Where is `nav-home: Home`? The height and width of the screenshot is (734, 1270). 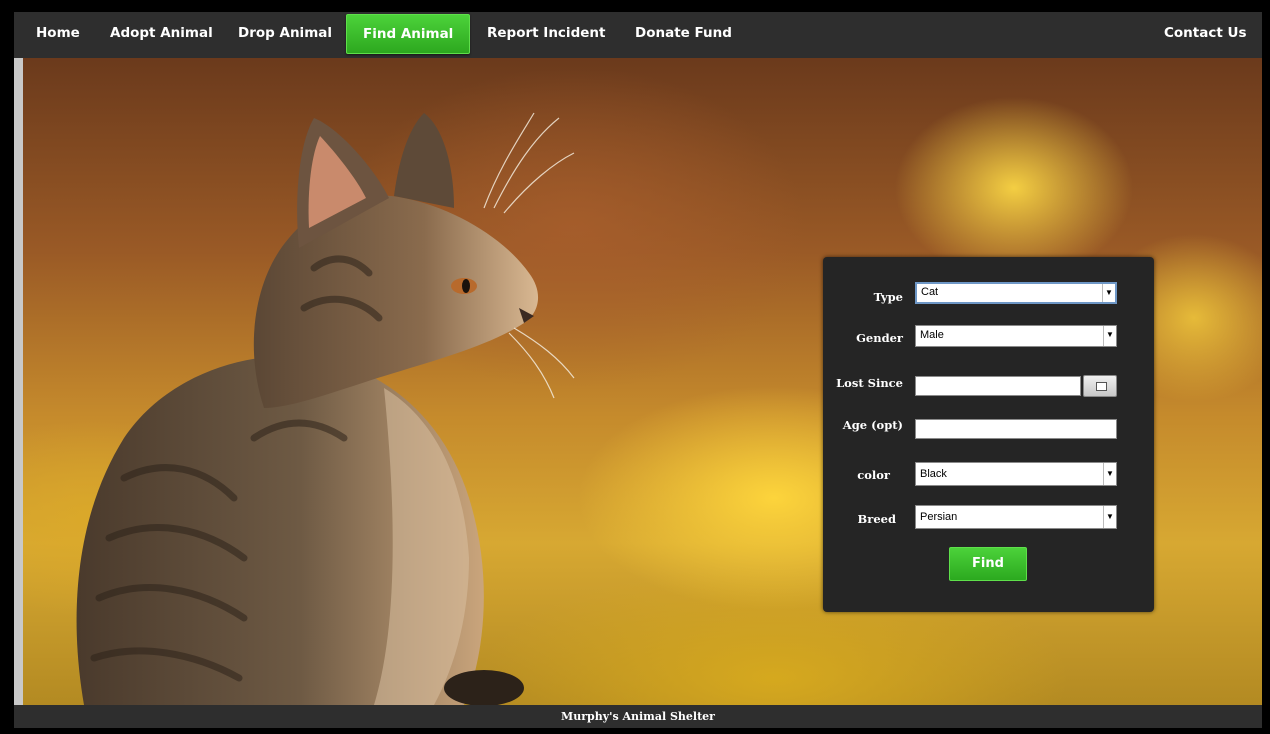
nav-home: Home is located at coordinates (58, 33).